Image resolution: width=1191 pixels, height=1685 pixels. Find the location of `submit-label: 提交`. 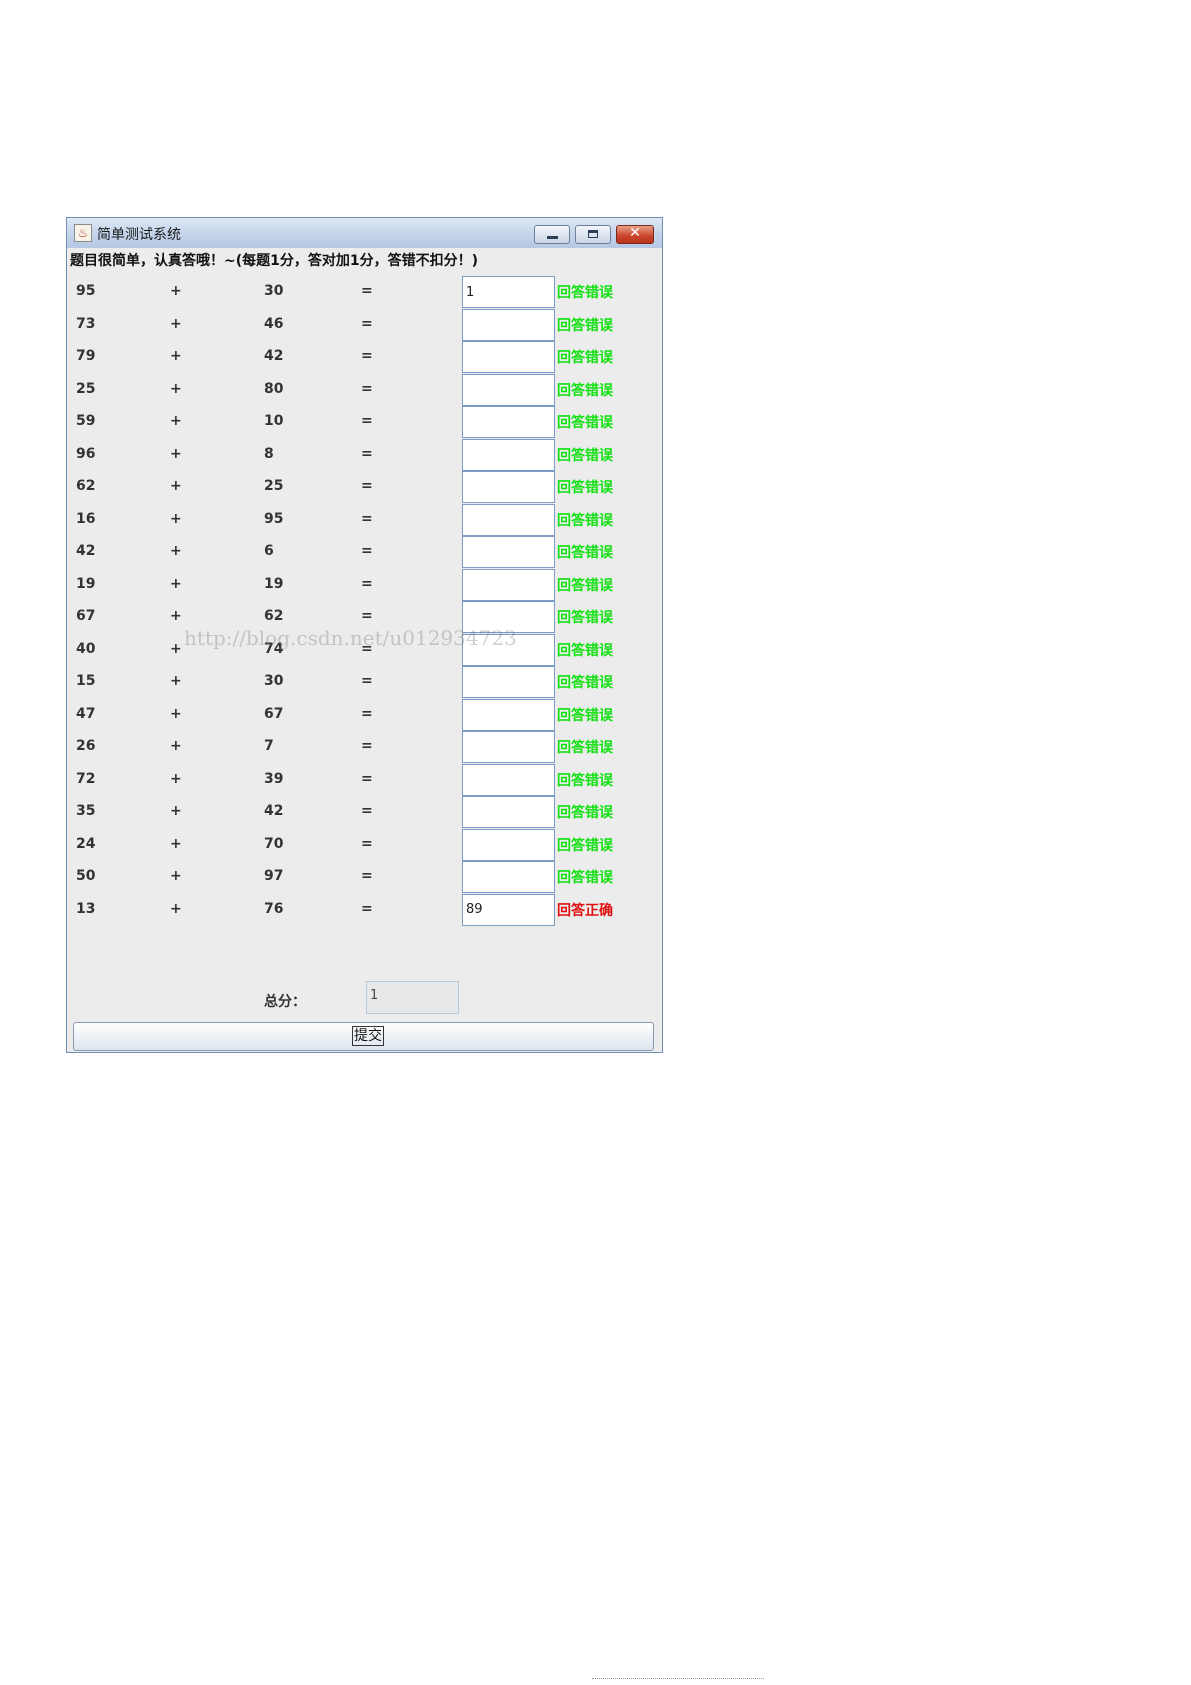

submit-label: 提交 is located at coordinates (368, 1036).